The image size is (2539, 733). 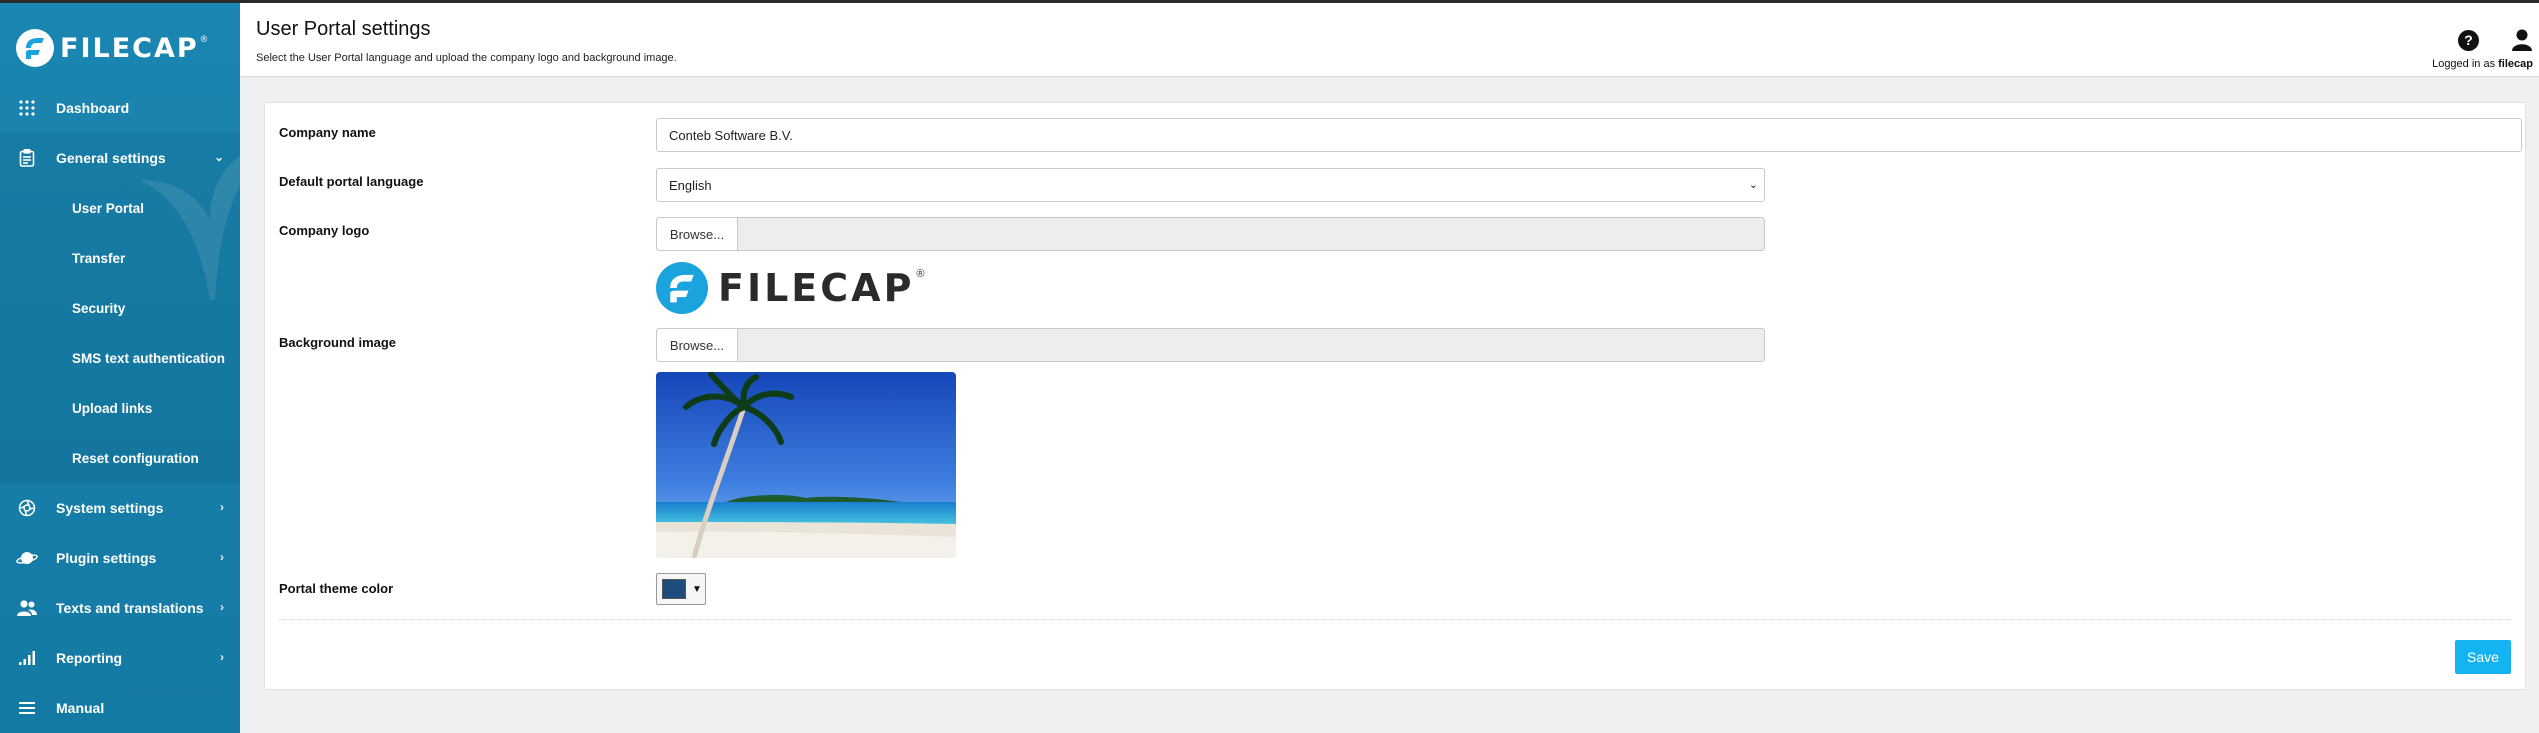 I want to click on planet-icon, so click(x=27, y=558).